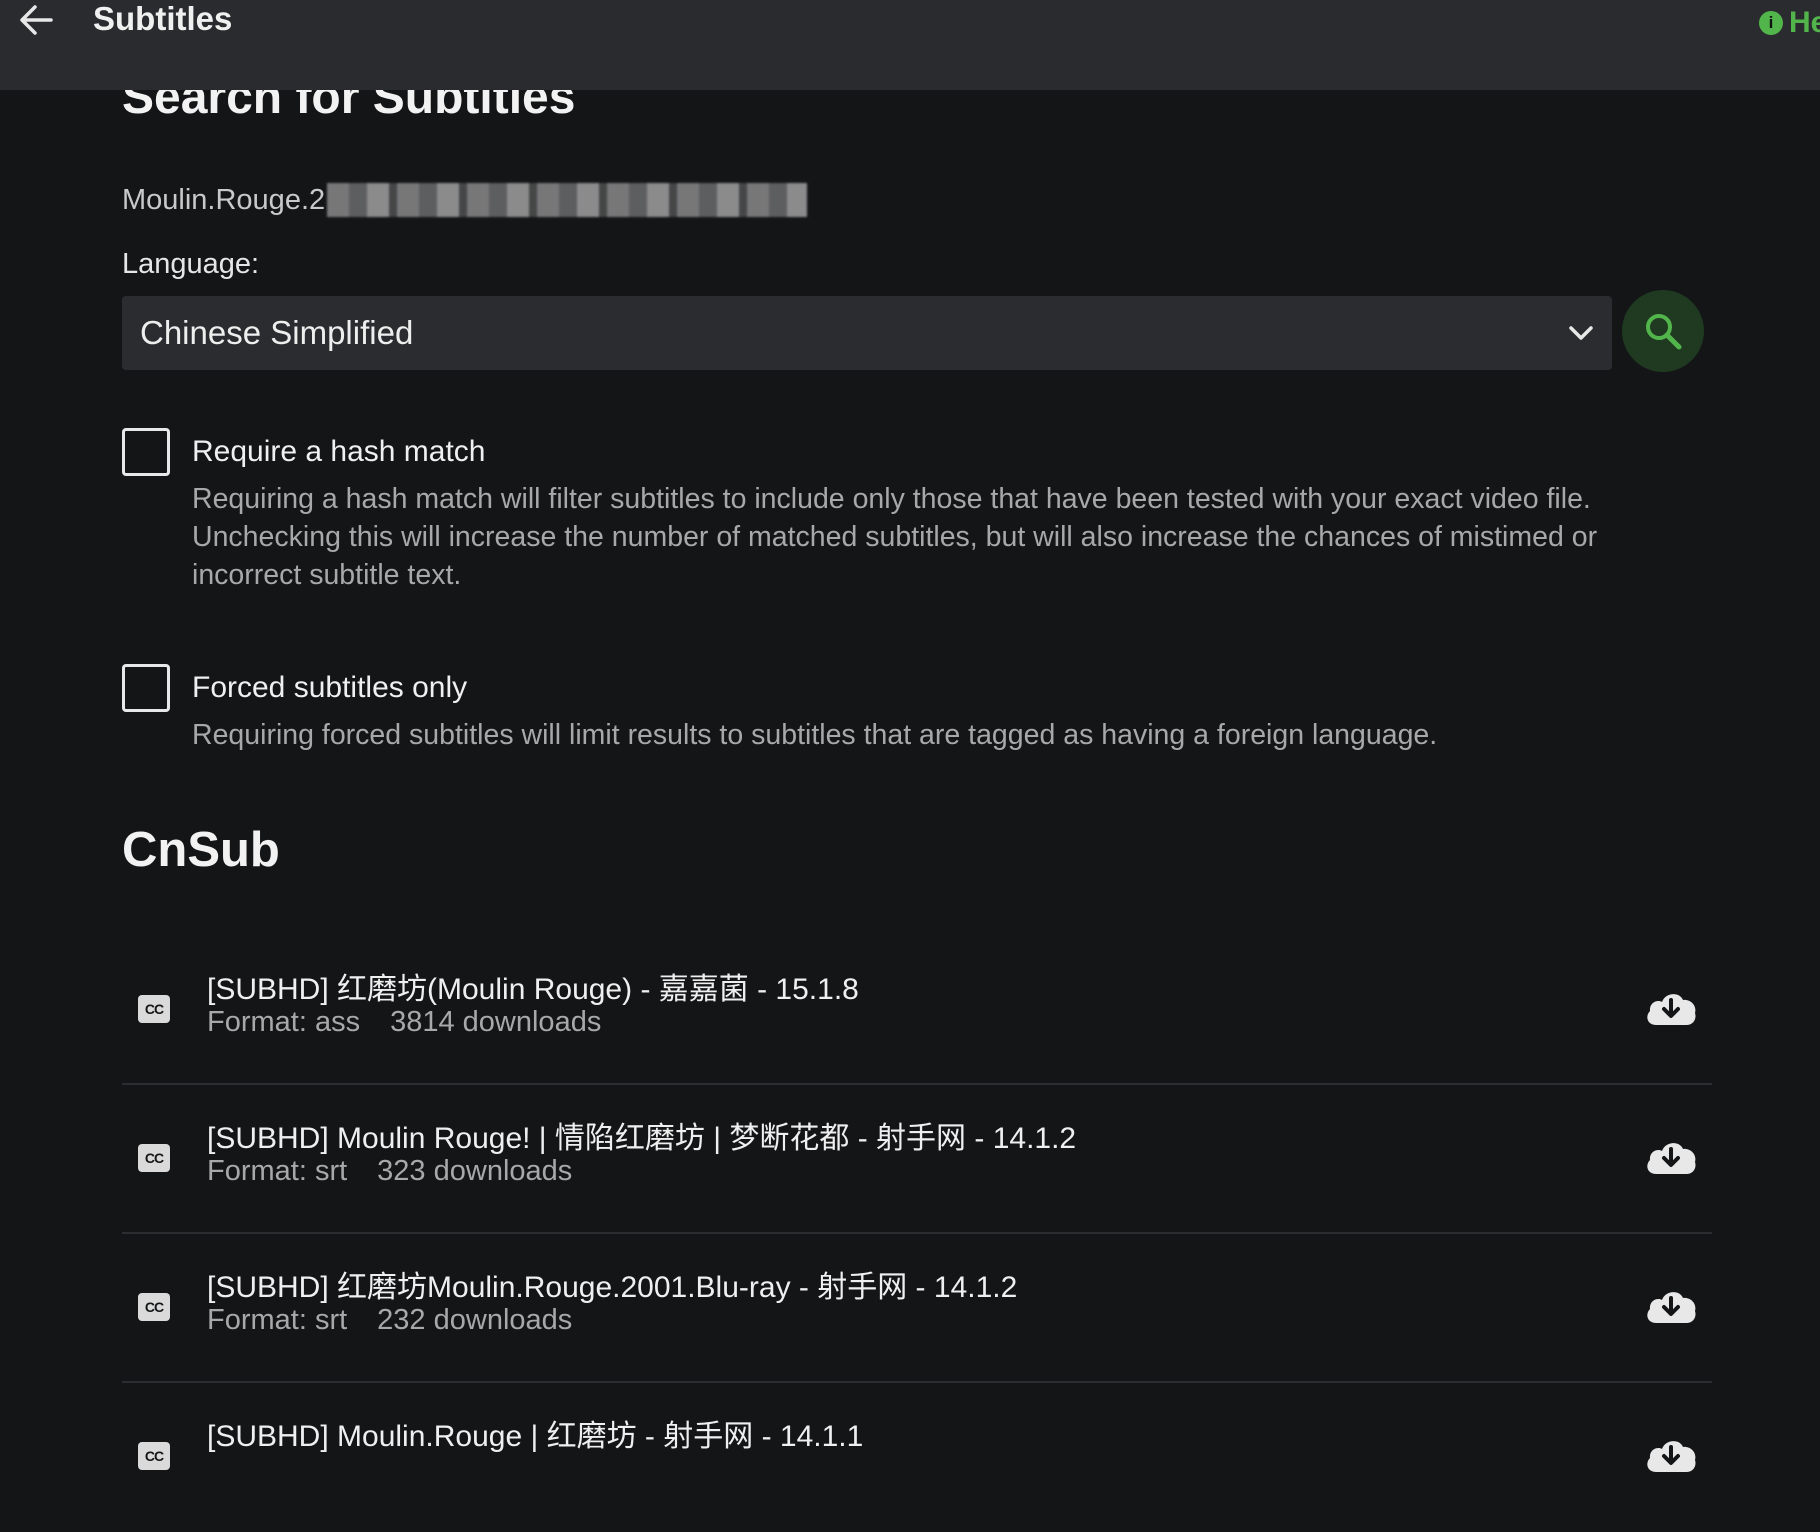 This screenshot has width=1820, height=1532. I want to click on subtitle-meta: Format: ass 3814 downloads, so click(404, 1022).